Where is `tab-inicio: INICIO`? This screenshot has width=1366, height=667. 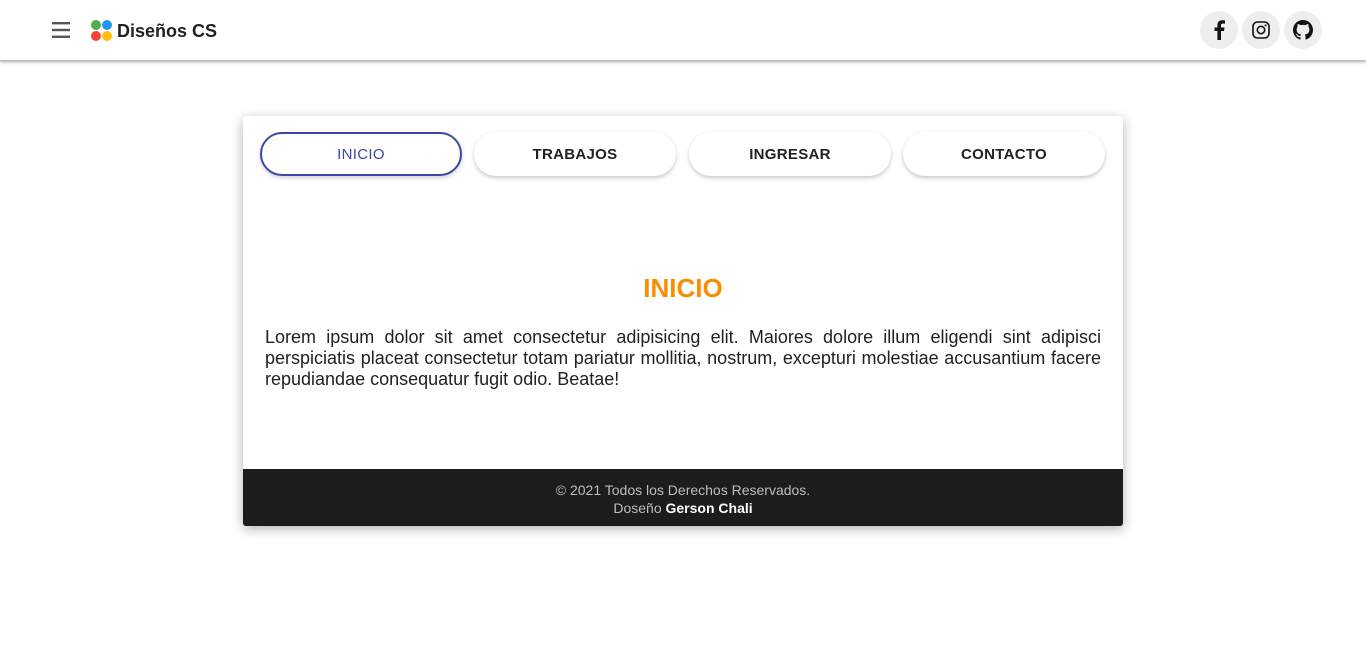 tab-inicio: INICIO is located at coordinates (361, 154).